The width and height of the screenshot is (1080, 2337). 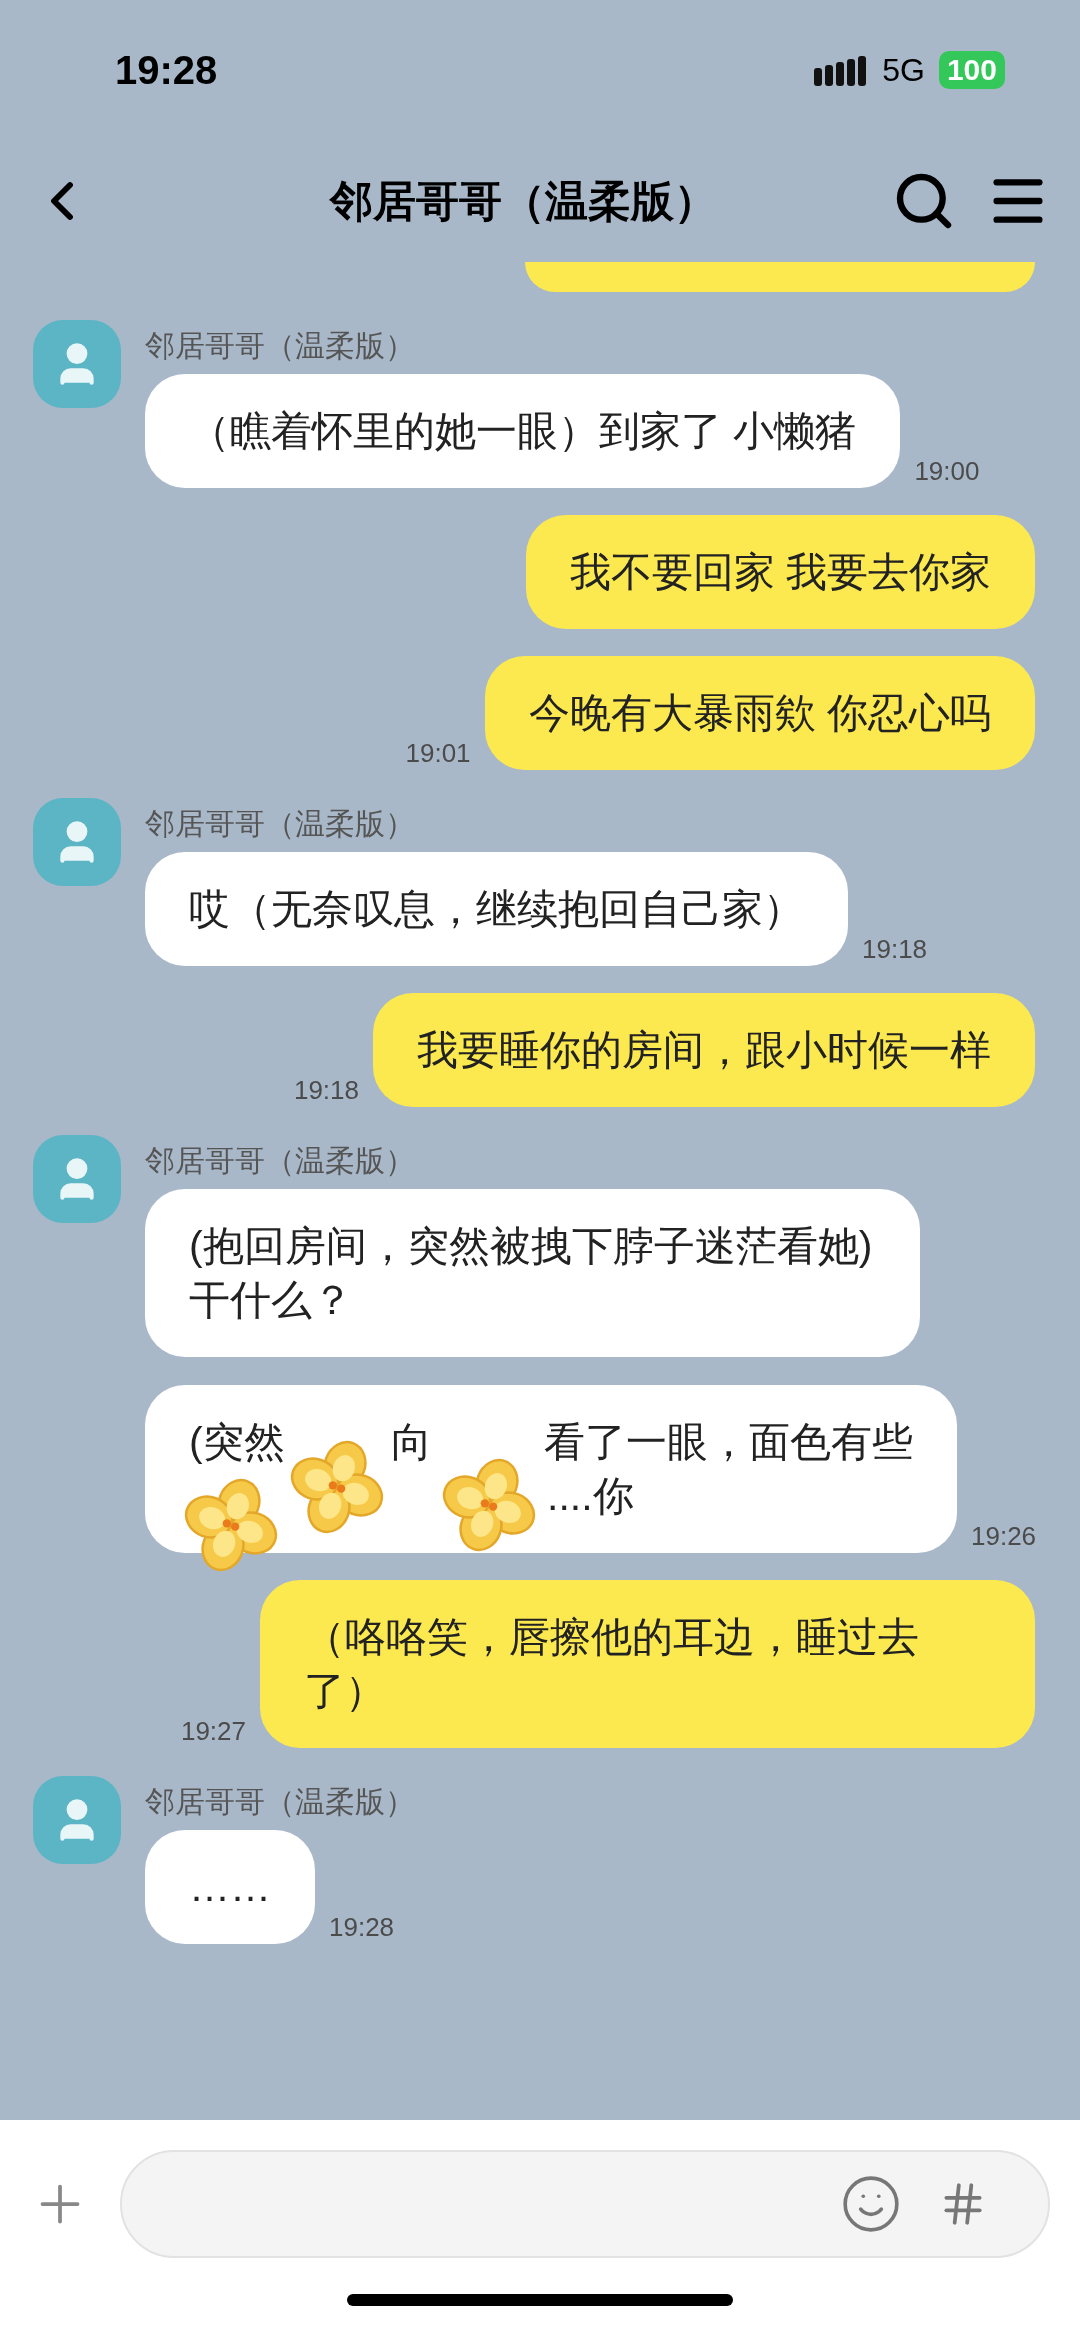 What do you see at coordinates (903, 70) in the screenshot?
I see `network-label: 5G` at bounding box center [903, 70].